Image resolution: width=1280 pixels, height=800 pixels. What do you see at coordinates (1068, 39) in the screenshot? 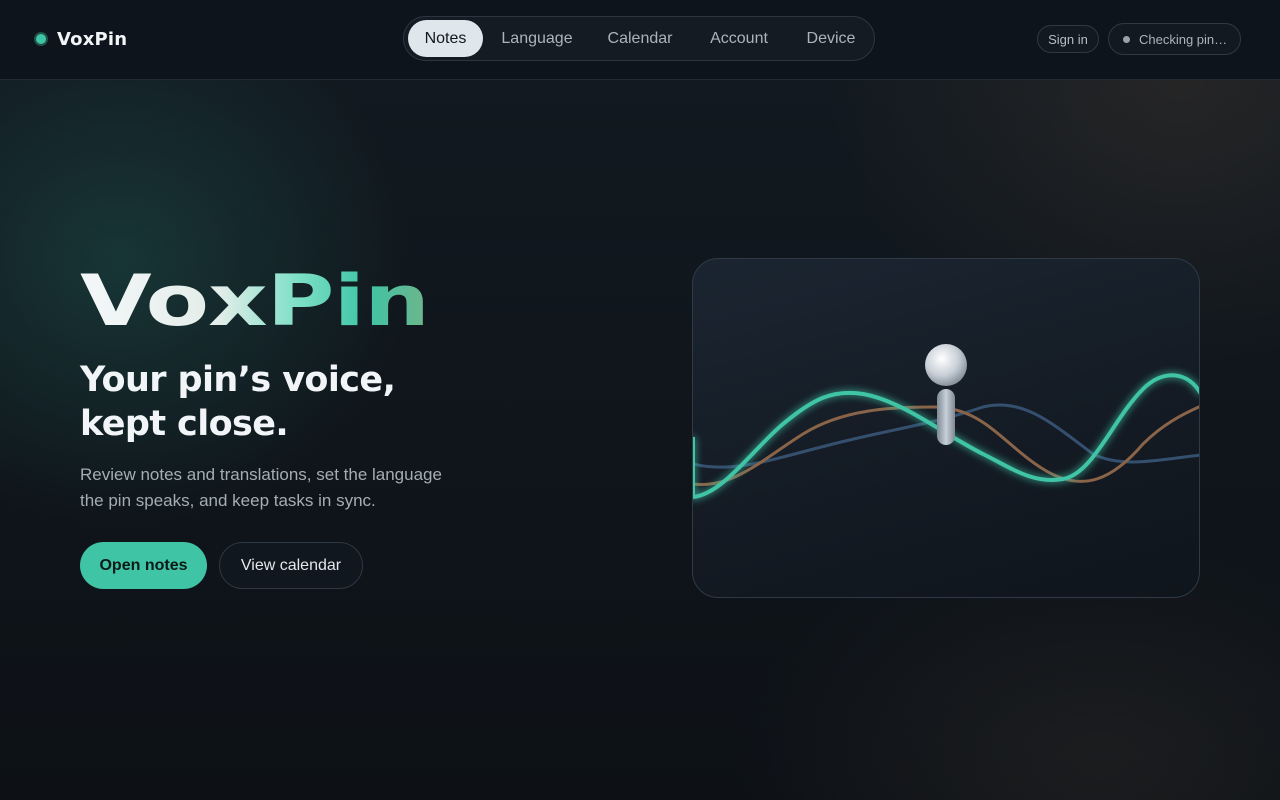
I see `sign-in-button: Sign in` at bounding box center [1068, 39].